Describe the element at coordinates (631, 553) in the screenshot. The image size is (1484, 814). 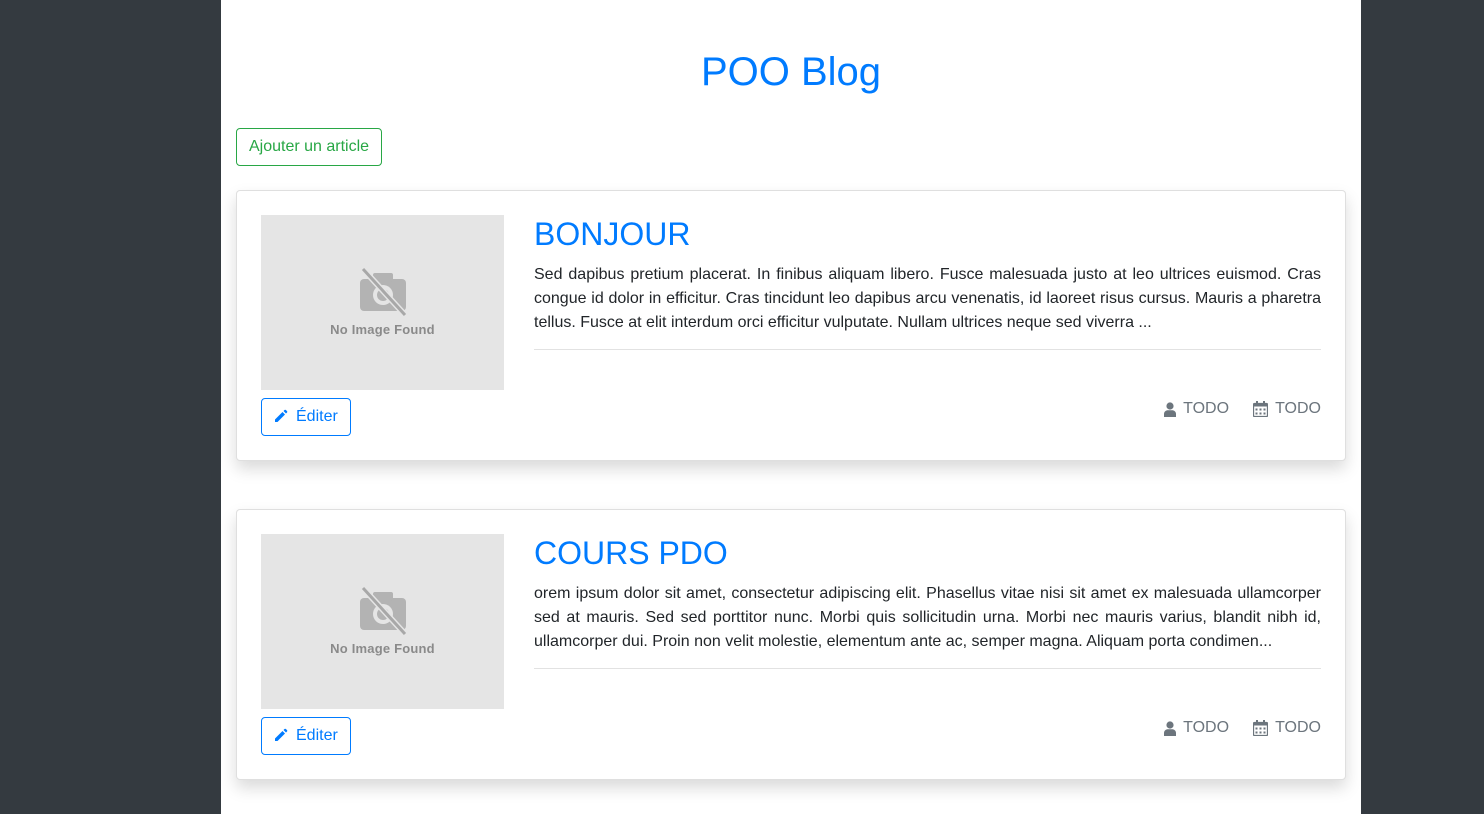
I see `article-title: COURS PDO` at that location.